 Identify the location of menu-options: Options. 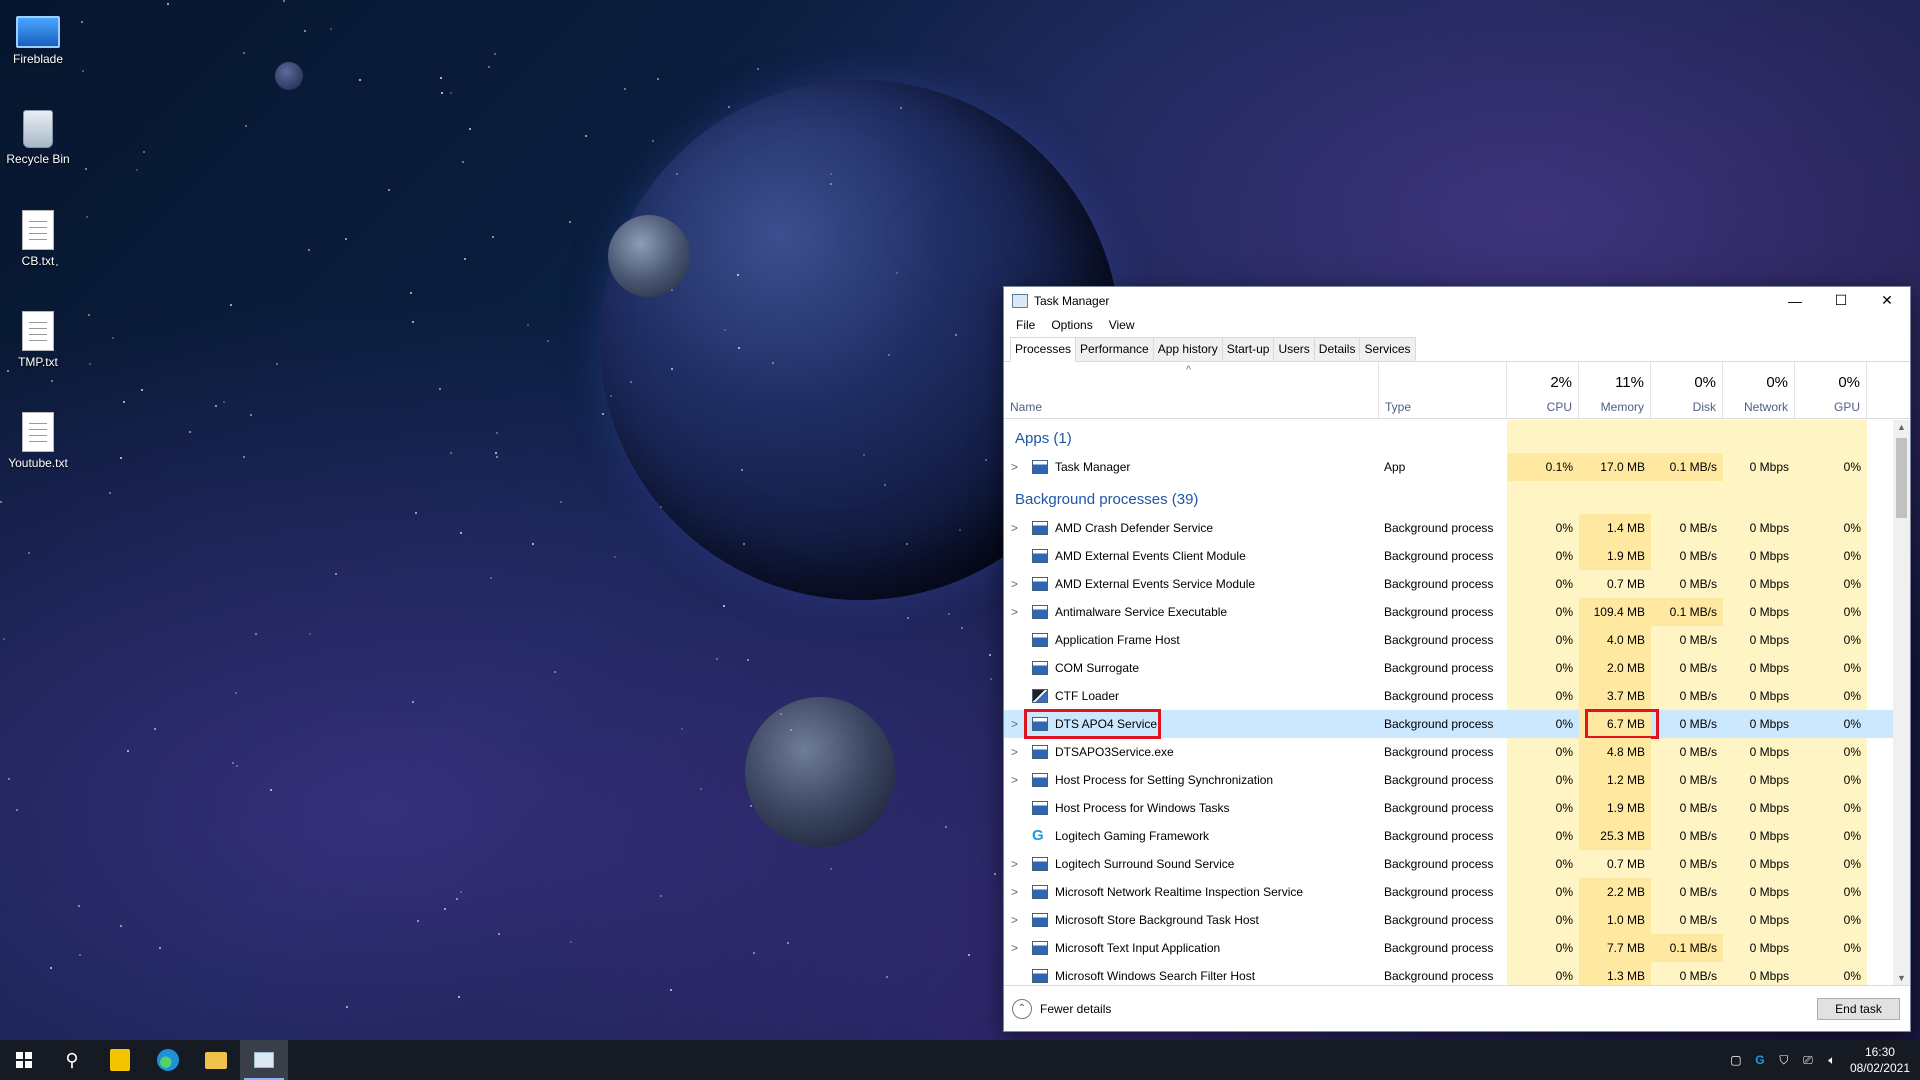
(1071, 325).